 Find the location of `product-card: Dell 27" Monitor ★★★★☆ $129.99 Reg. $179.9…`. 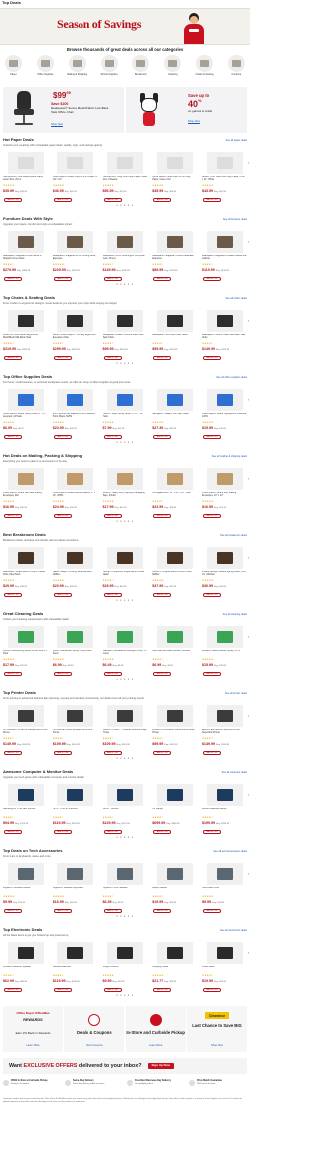

product-card: Dell 27" Monitor ★★★★☆ $129.99 Reg. $179.9… is located at coordinates (125, 809).